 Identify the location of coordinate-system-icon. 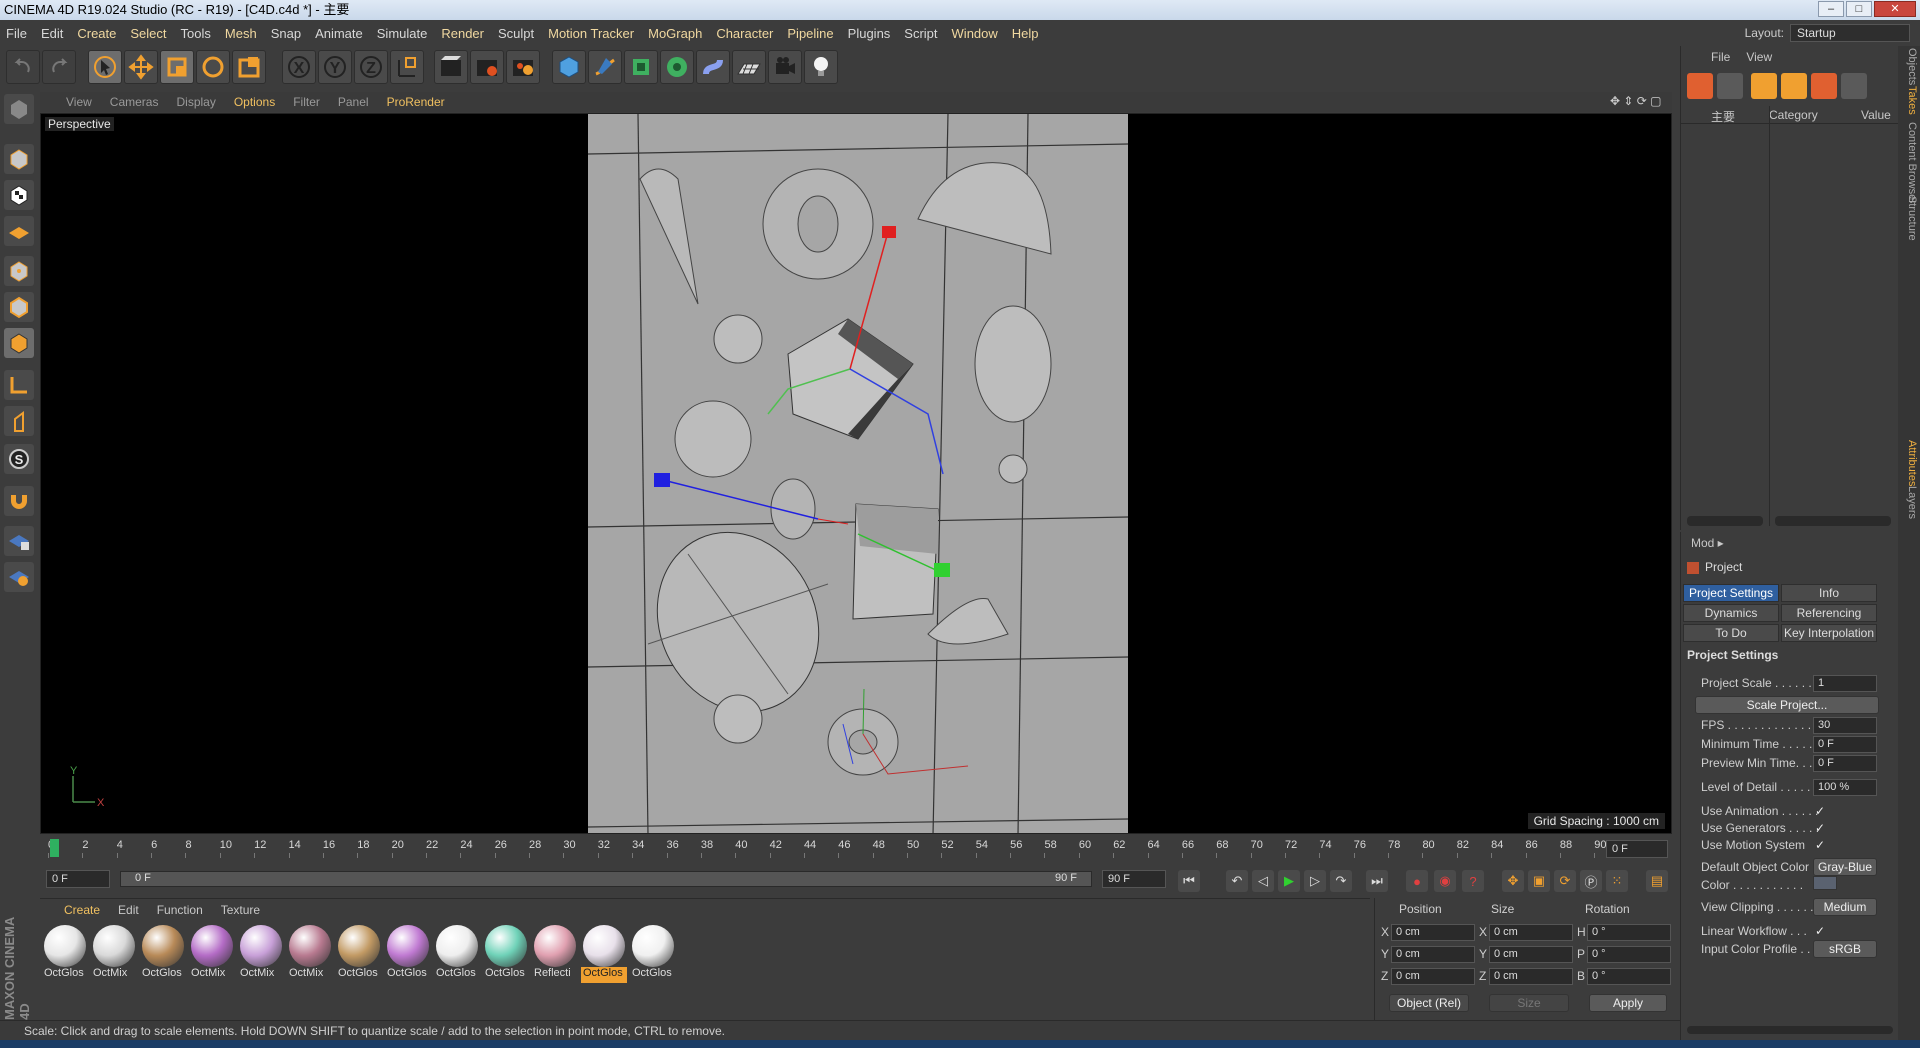
(407, 67).